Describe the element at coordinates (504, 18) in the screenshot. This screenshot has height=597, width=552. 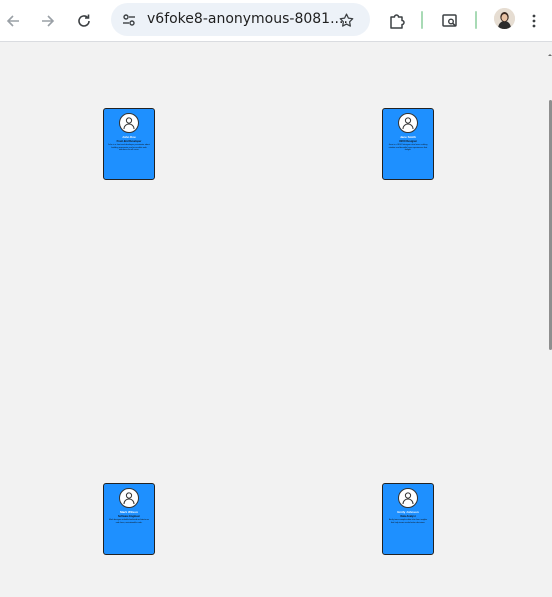
I see `profile-avatar` at that location.